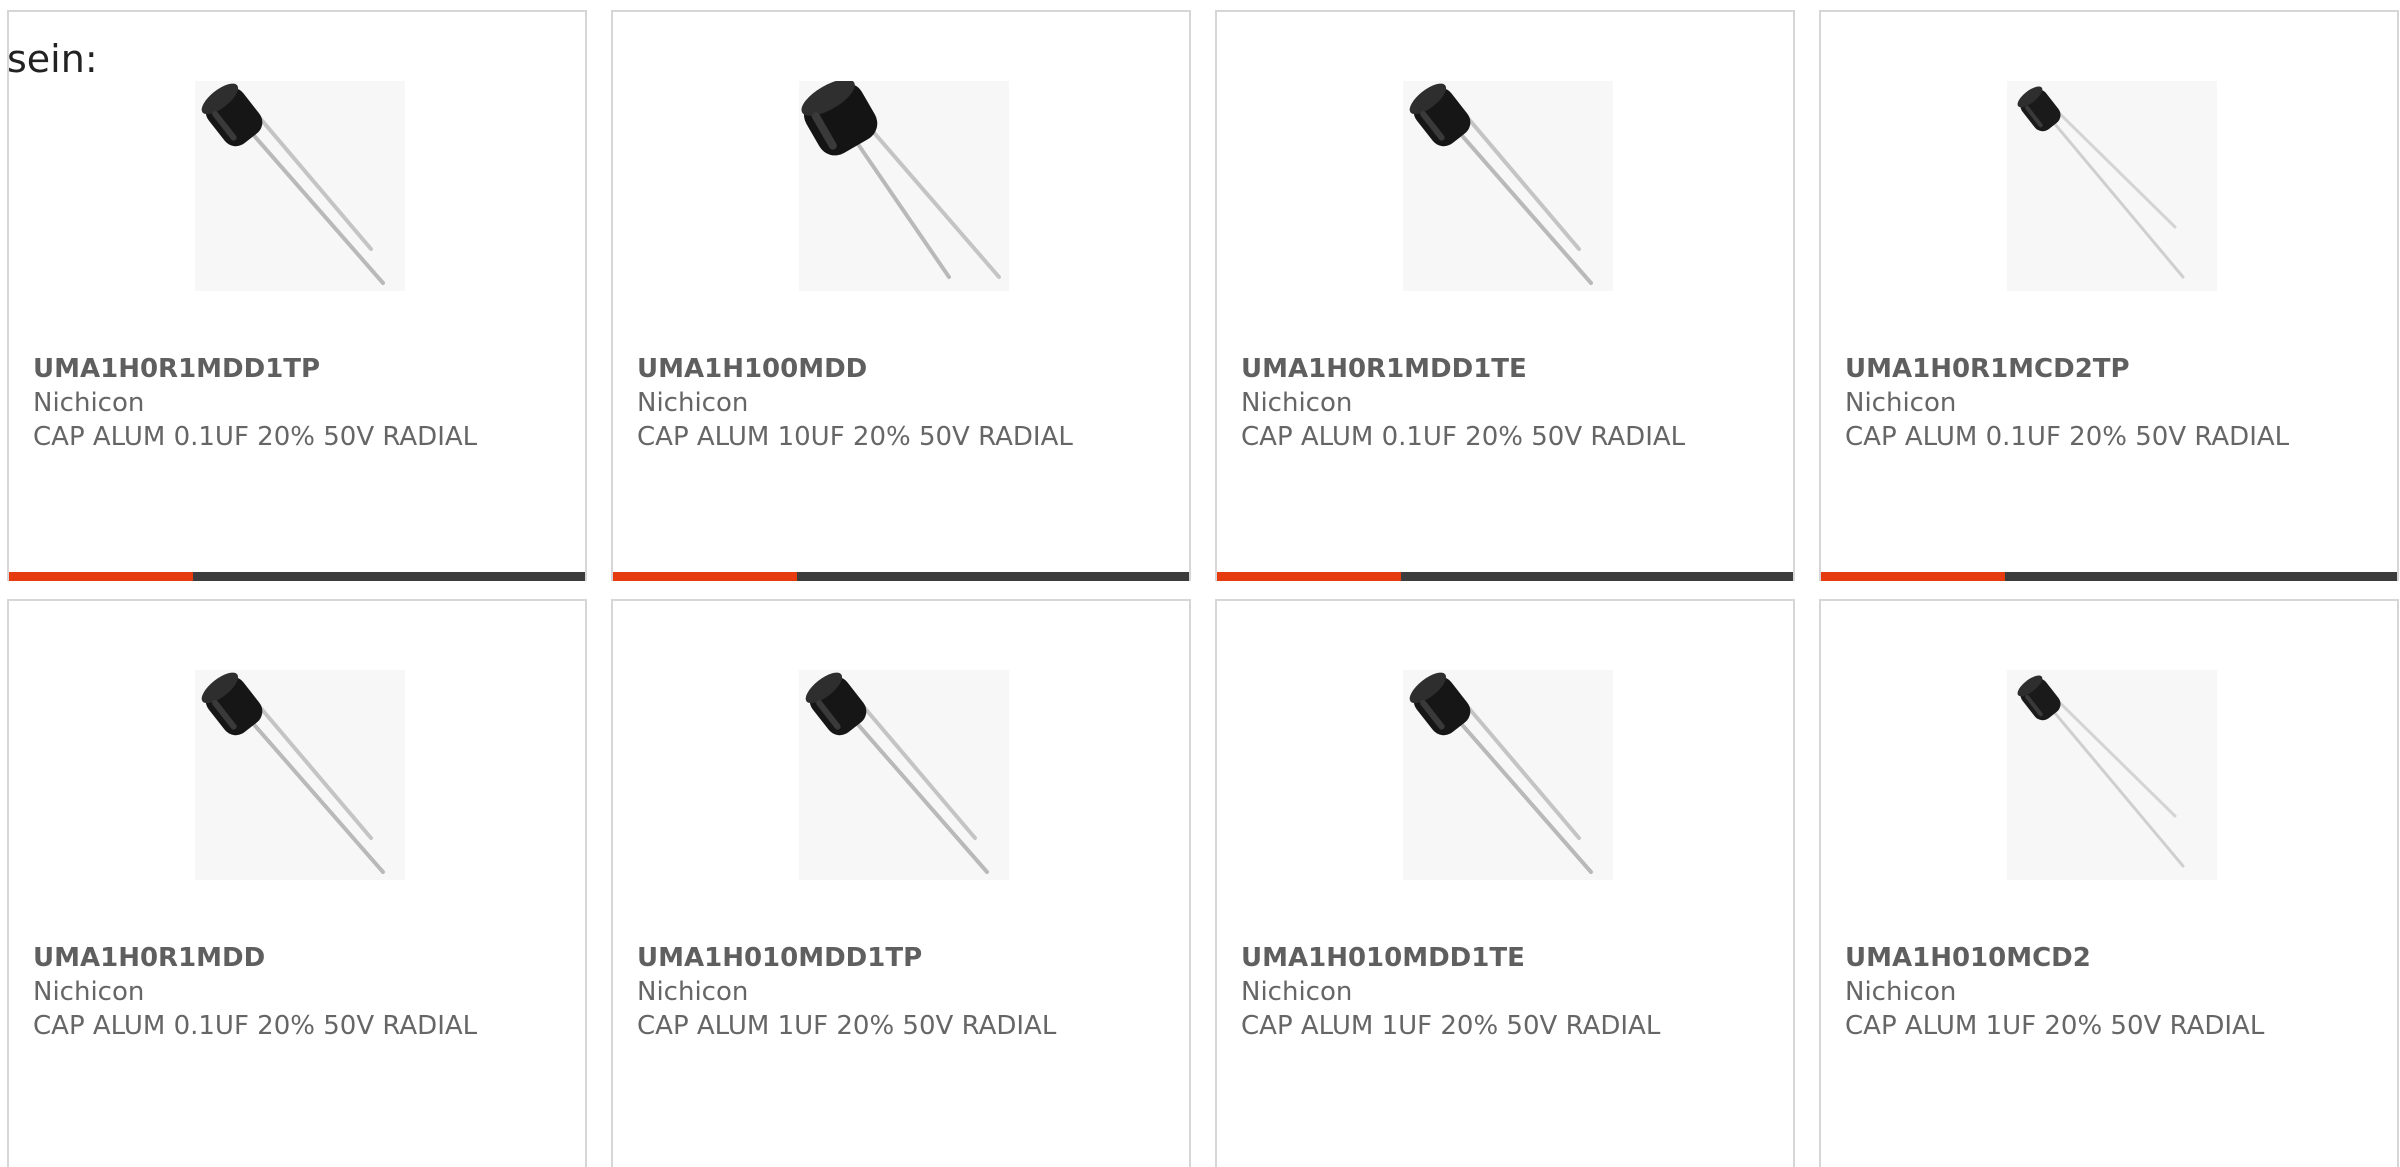  What do you see at coordinates (2115, 369) in the screenshot?
I see `part-number-link: UMA1H0R1MCD2TP` at bounding box center [2115, 369].